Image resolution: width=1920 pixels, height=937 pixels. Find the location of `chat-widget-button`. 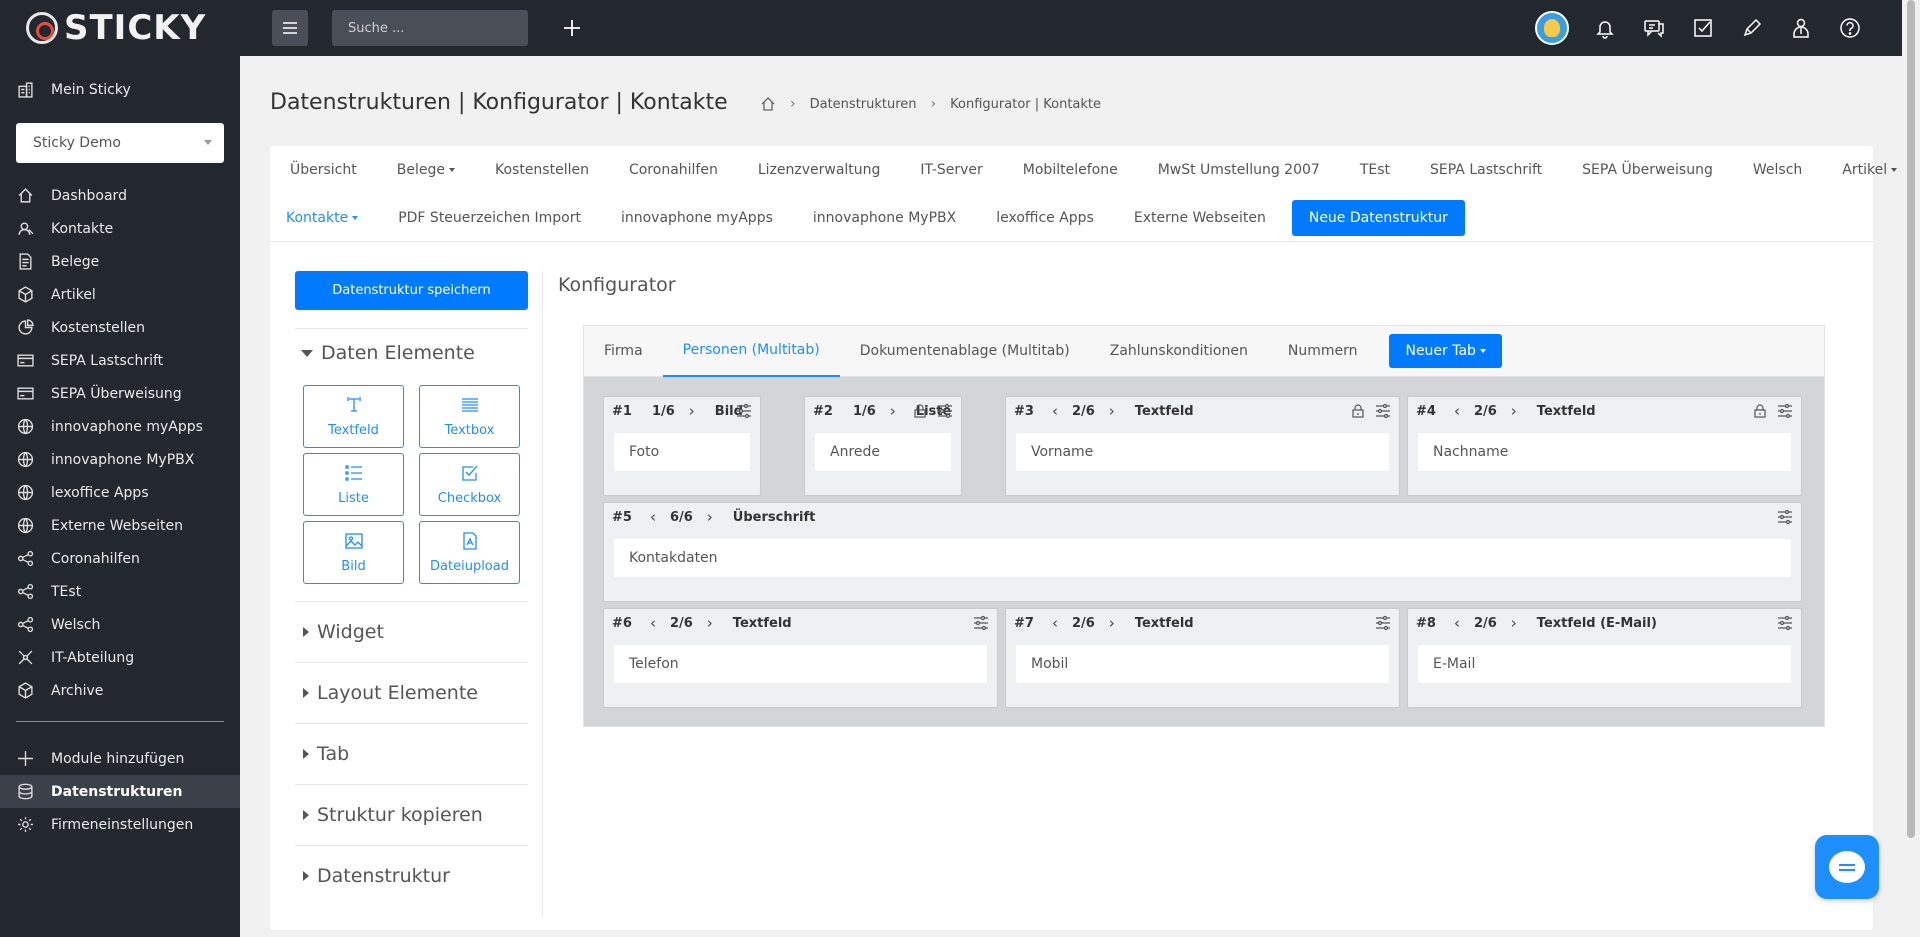

chat-widget-button is located at coordinates (1847, 867).